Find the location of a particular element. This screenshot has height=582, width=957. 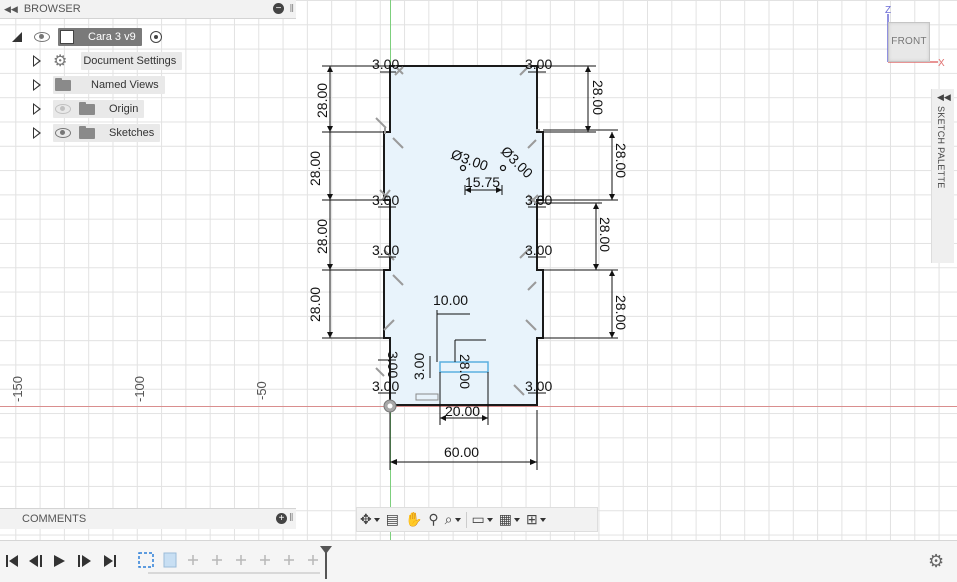

orbit-button: ✥ is located at coordinates (370, 520).